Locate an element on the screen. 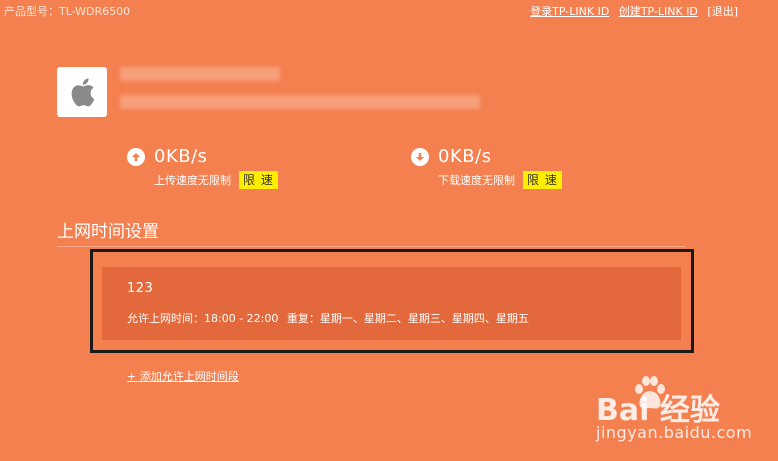 The width and height of the screenshot is (778, 461). device-avatar is located at coordinates (82, 92).